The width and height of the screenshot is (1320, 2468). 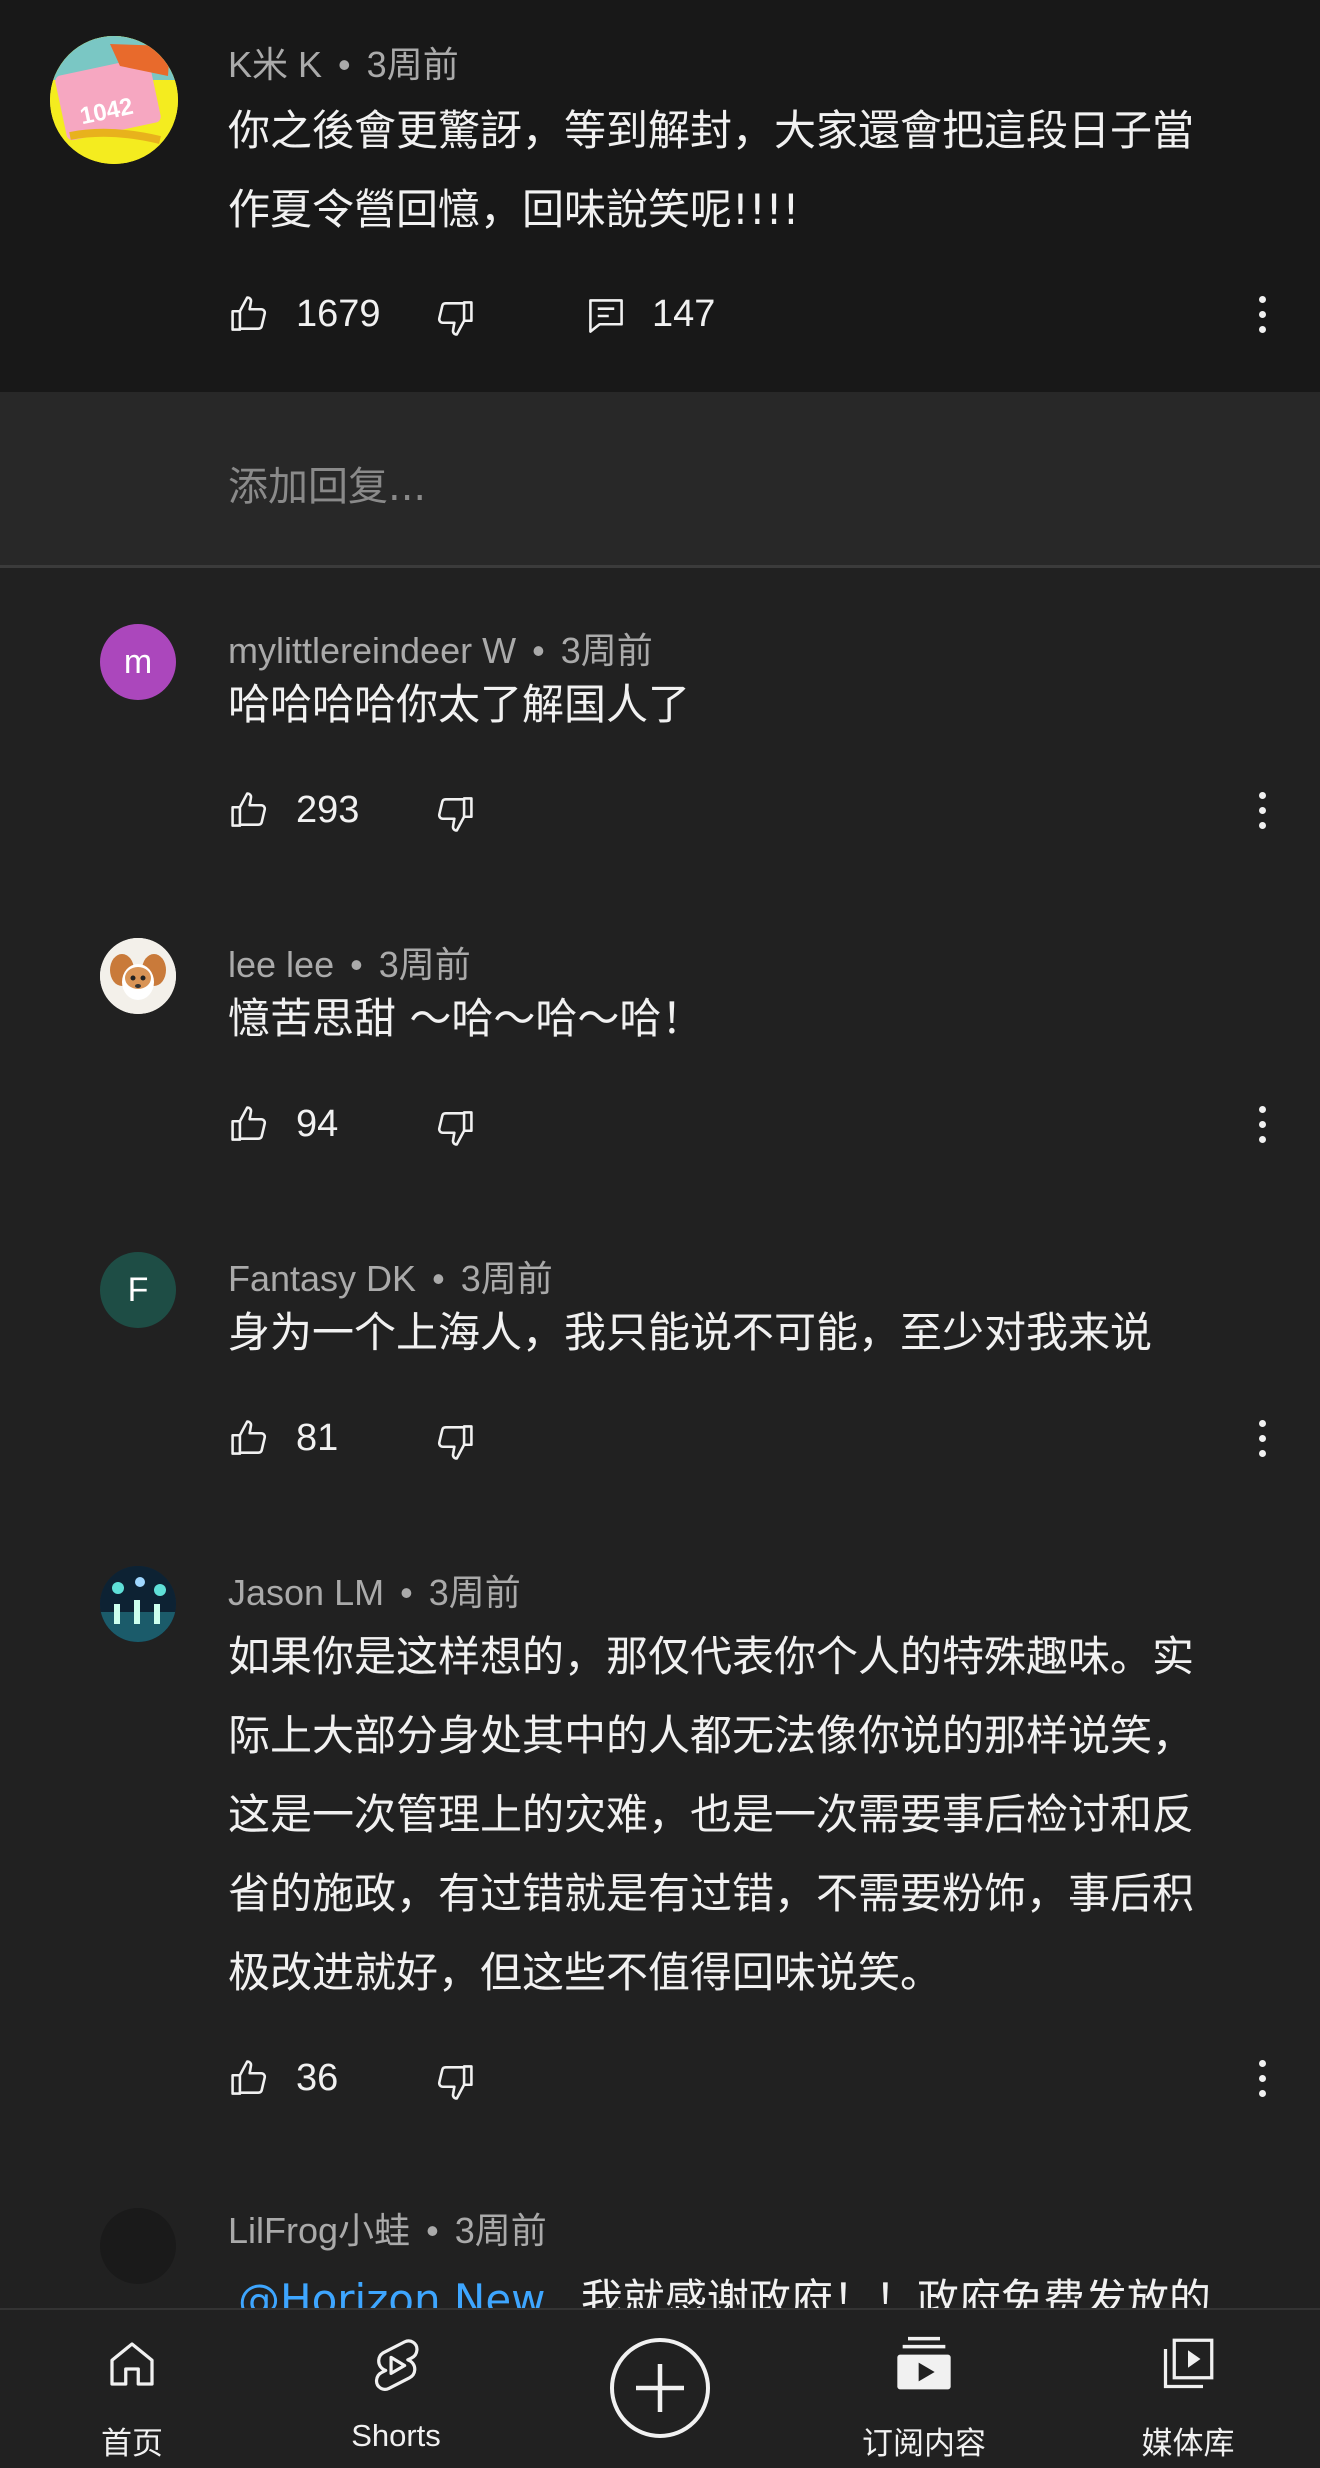 What do you see at coordinates (585, 1972) in the screenshot?
I see `comment-line: 极改进就好，但这些不值得回味说笑。` at bounding box center [585, 1972].